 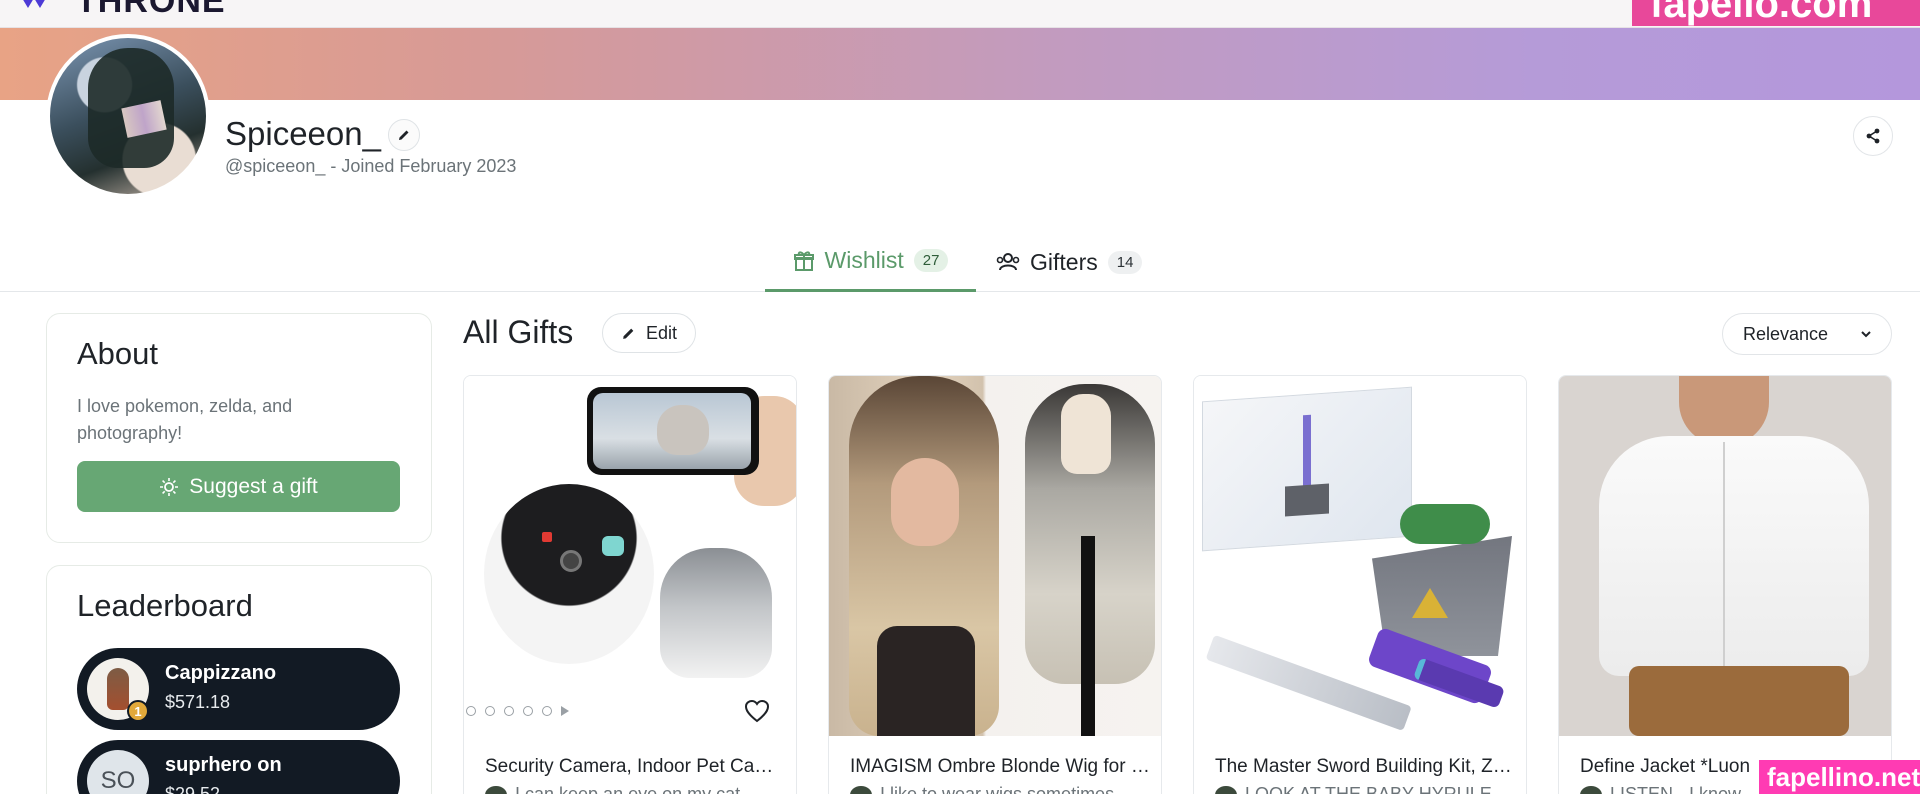 What do you see at coordinates (1365, 767) in the screenshot?
I see `gift-title: The Master Sword Building Kit, Zelda` at bounding box center [1365, 767].